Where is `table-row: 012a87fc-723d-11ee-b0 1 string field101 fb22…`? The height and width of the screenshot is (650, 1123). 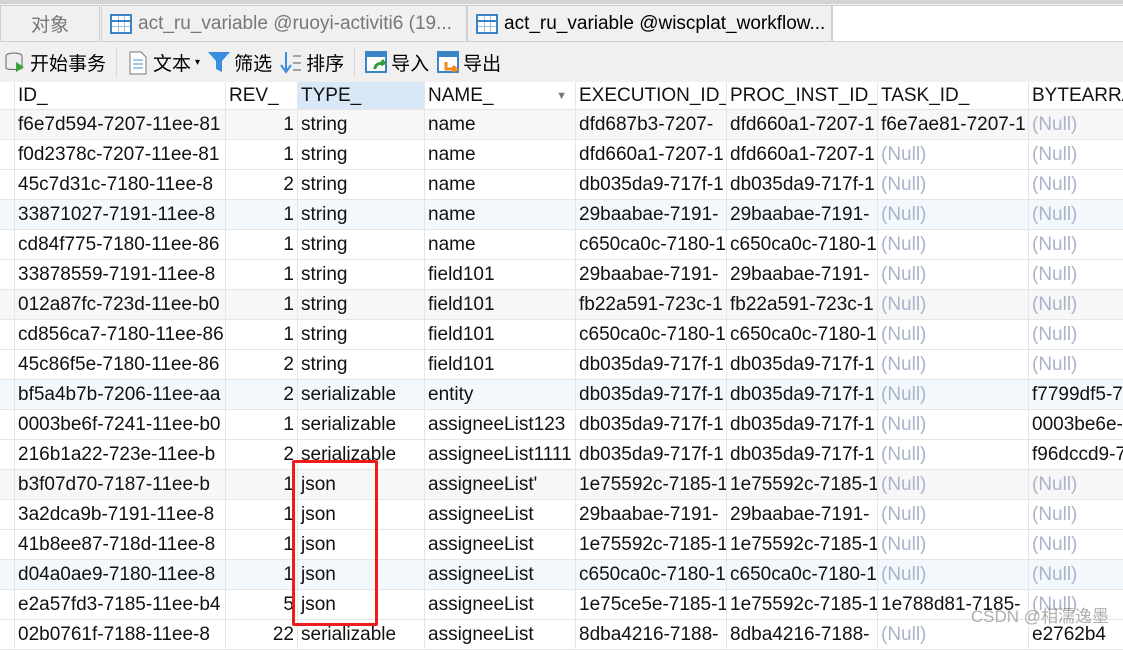 table-row: 012a87fc-723d-11ee-b0 1 string field101 fb22… is located at coordinates (561, 305).